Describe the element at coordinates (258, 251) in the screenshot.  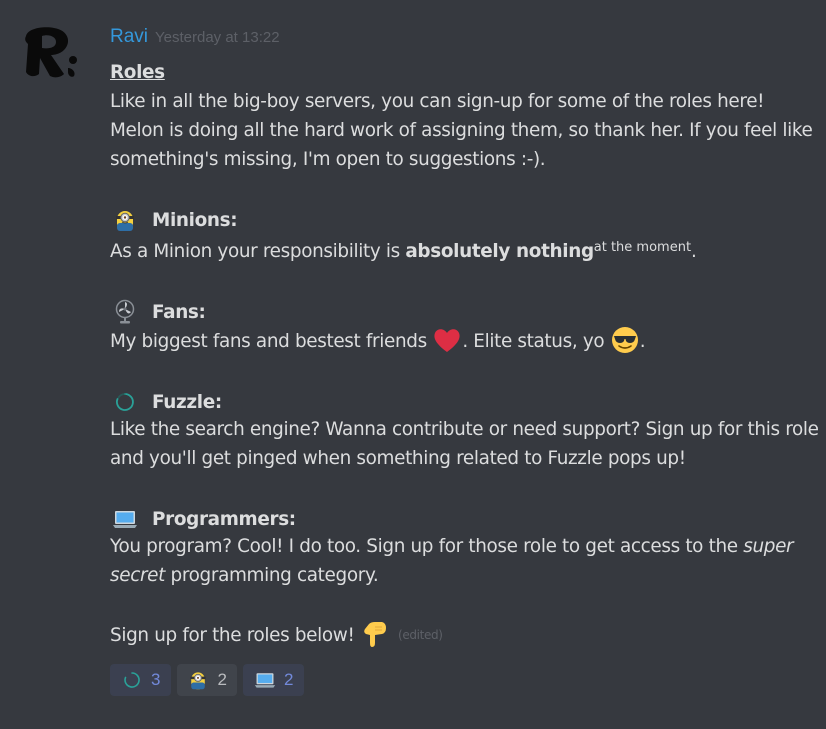
I see `role-desc-text: As a Minion your responsibility is` at that location.